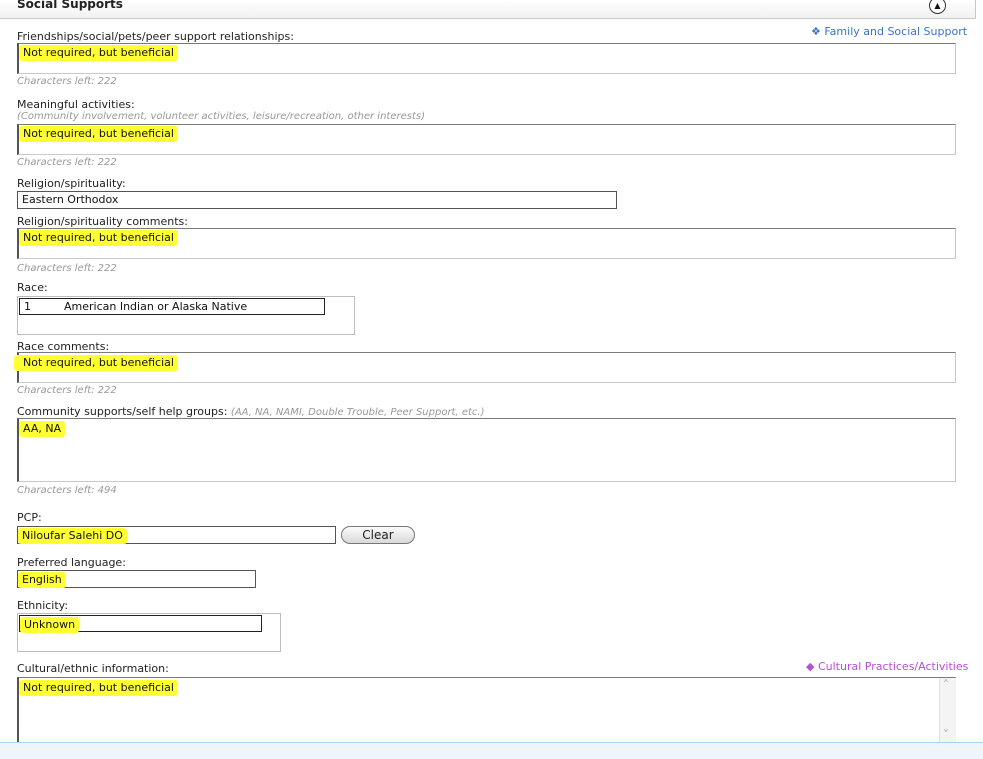 This screenshot has height=759, width=983. What do you see at coordinates (947, 710) in the screenshot?
I see `cultural-info-scrollbar: ˄ ˅` at bounding box center [947, 710].